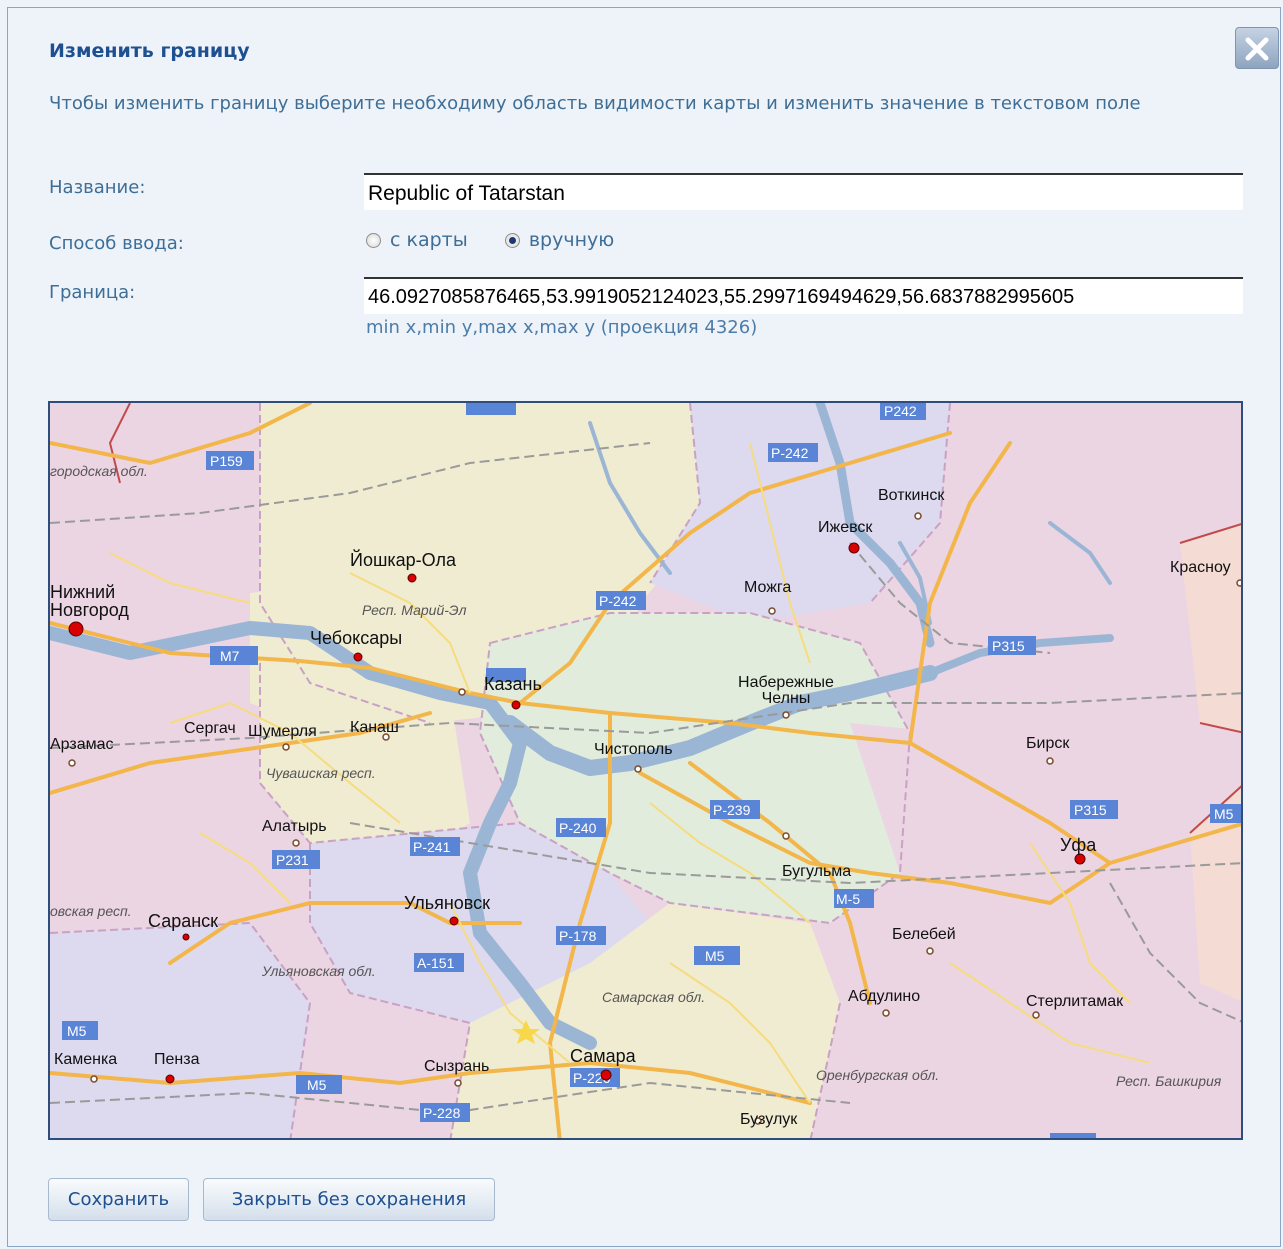 The width and height of the screenshot is (1283, 1249). I want to click on city-label: Стерлитамак, so click(1075, 1001).